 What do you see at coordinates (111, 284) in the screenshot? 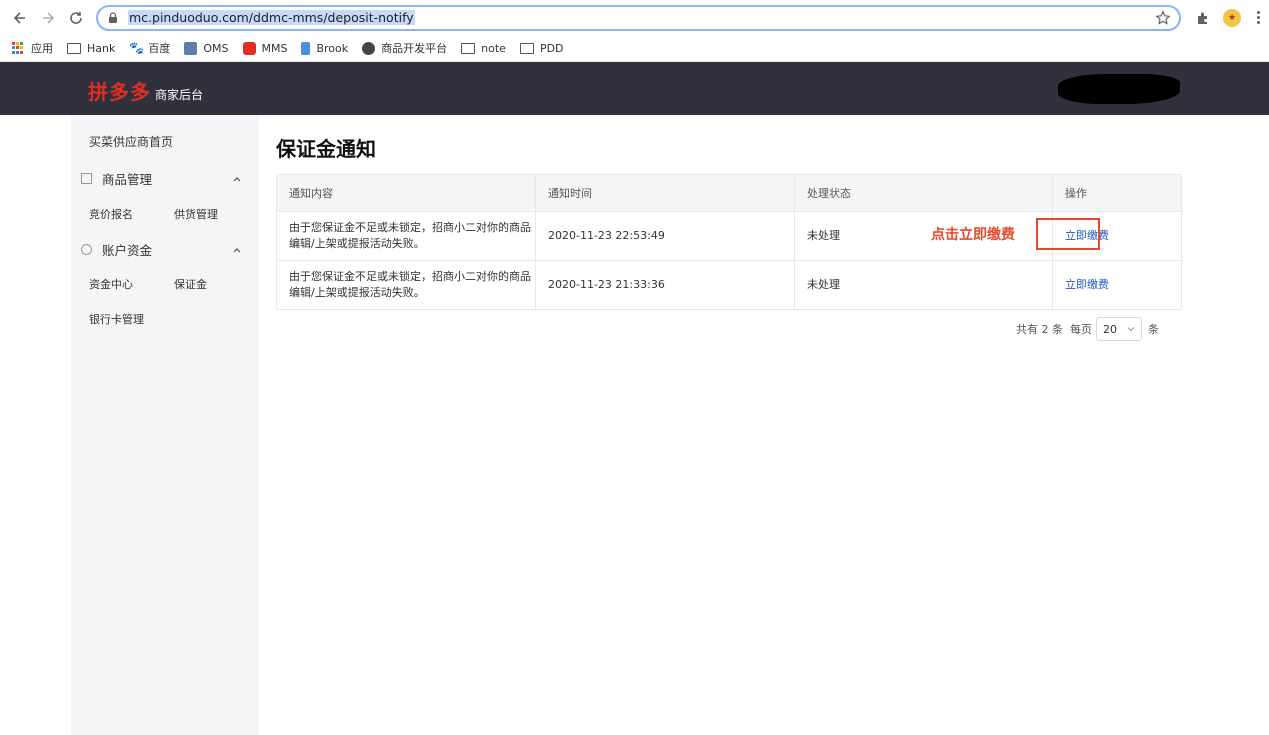
I see `sidebar-item-fund-center: 资金中心` at bounding box center [111, 284].